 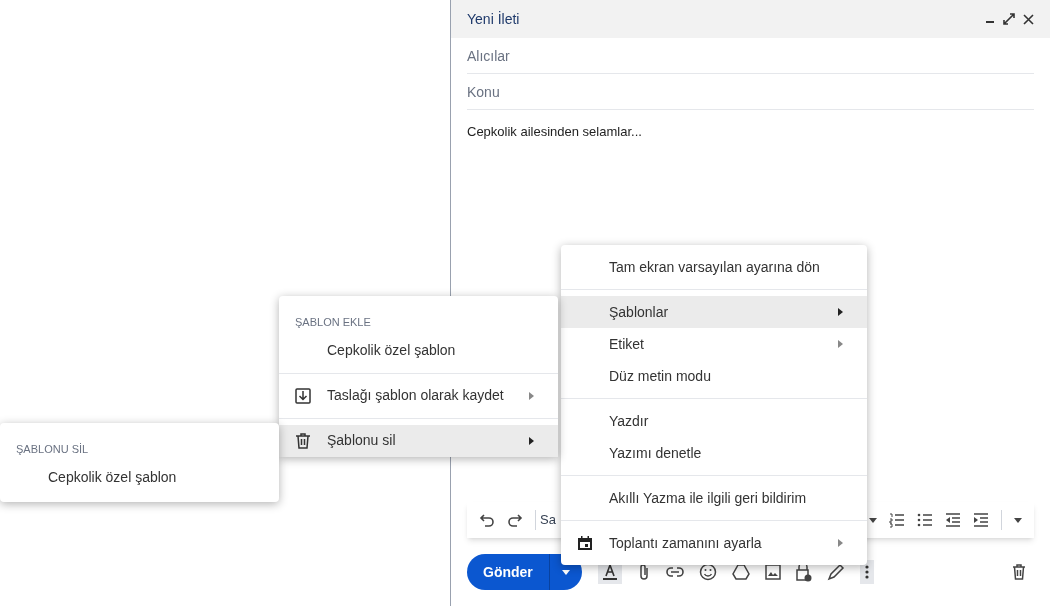 I want to click on menu-item: Taslağı şablon olarak kaydet, so click(x=418, y=395).